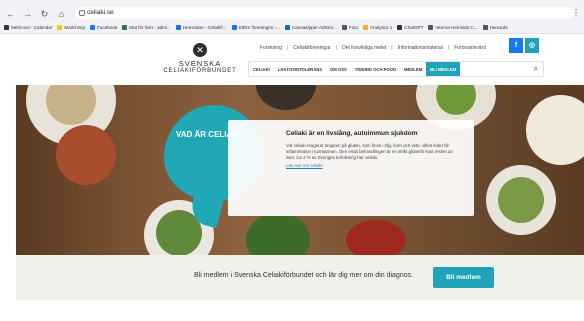 Image resolution: width=584 pixels, height=321 pixels. I want to click on search-icon: ⌕, so click(536, 69).